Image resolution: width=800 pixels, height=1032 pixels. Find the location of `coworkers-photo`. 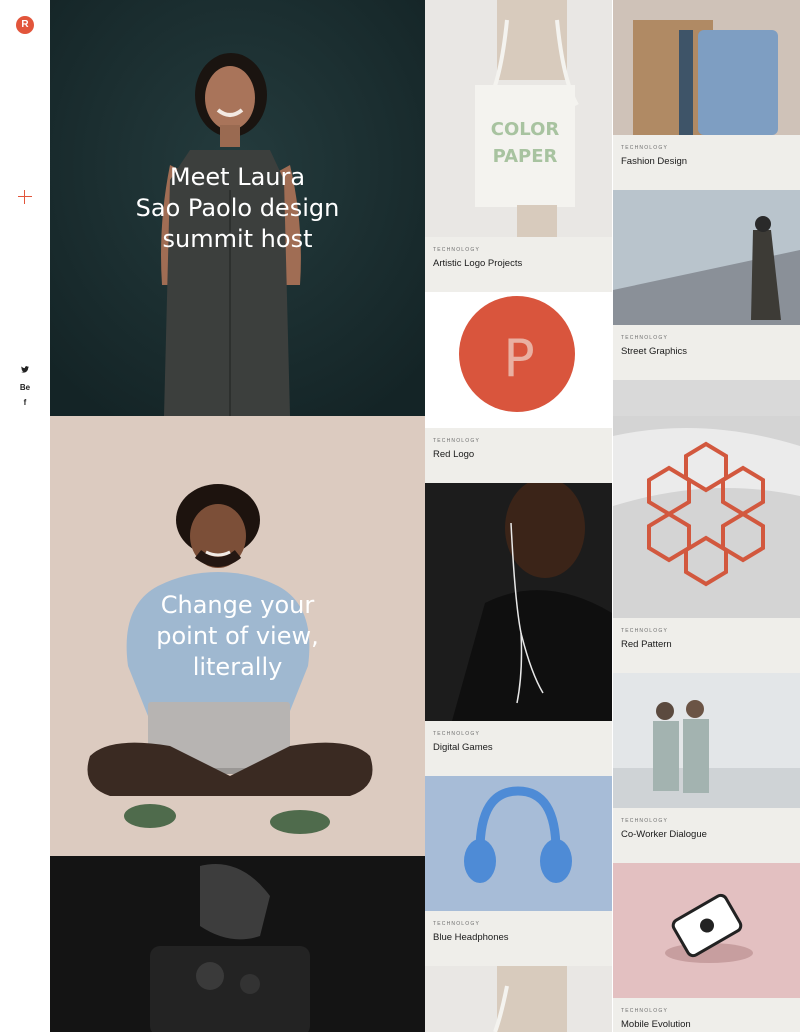

coworkers-photo is located at coordinates (706, 740).